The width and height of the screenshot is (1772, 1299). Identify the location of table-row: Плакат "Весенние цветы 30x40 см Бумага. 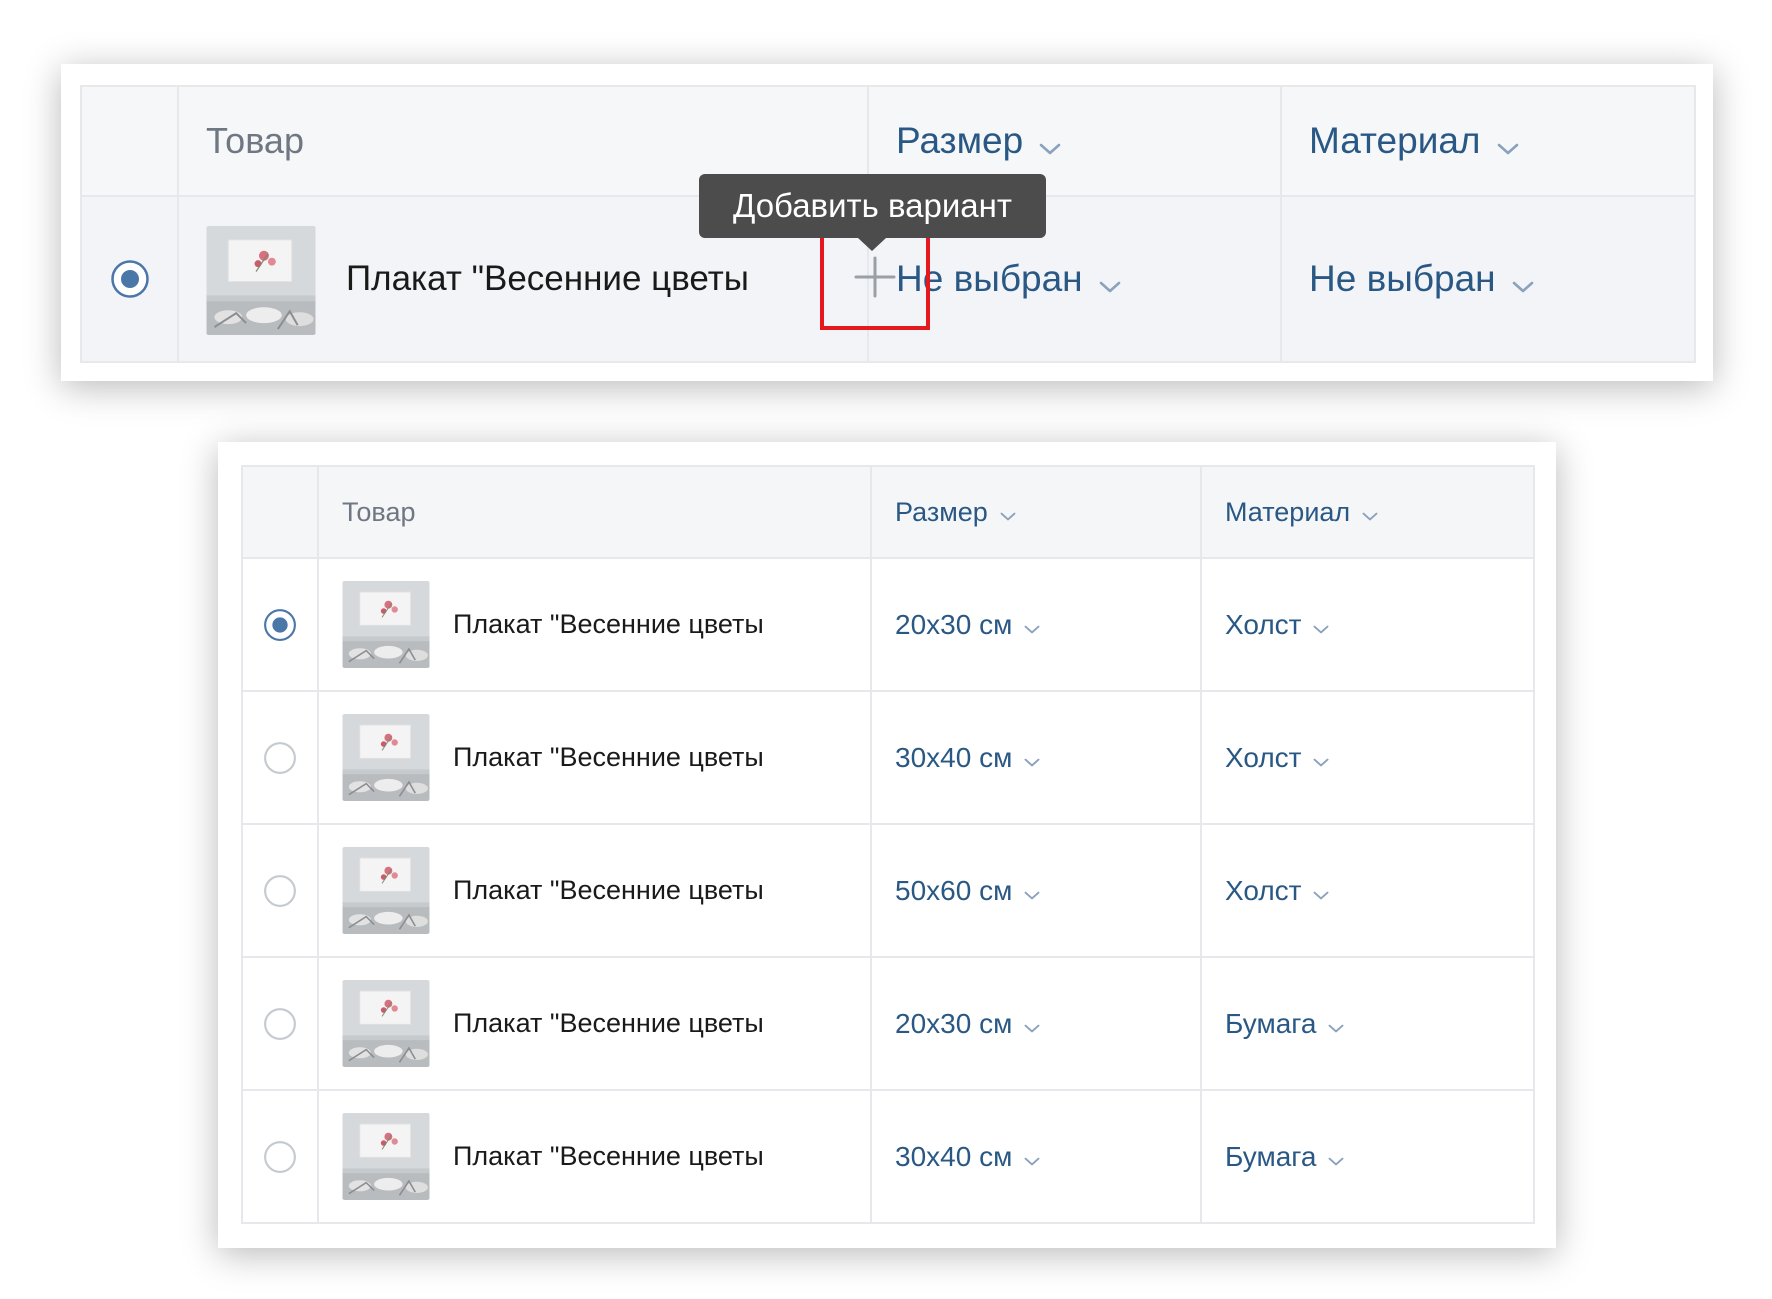
(888, 1156).